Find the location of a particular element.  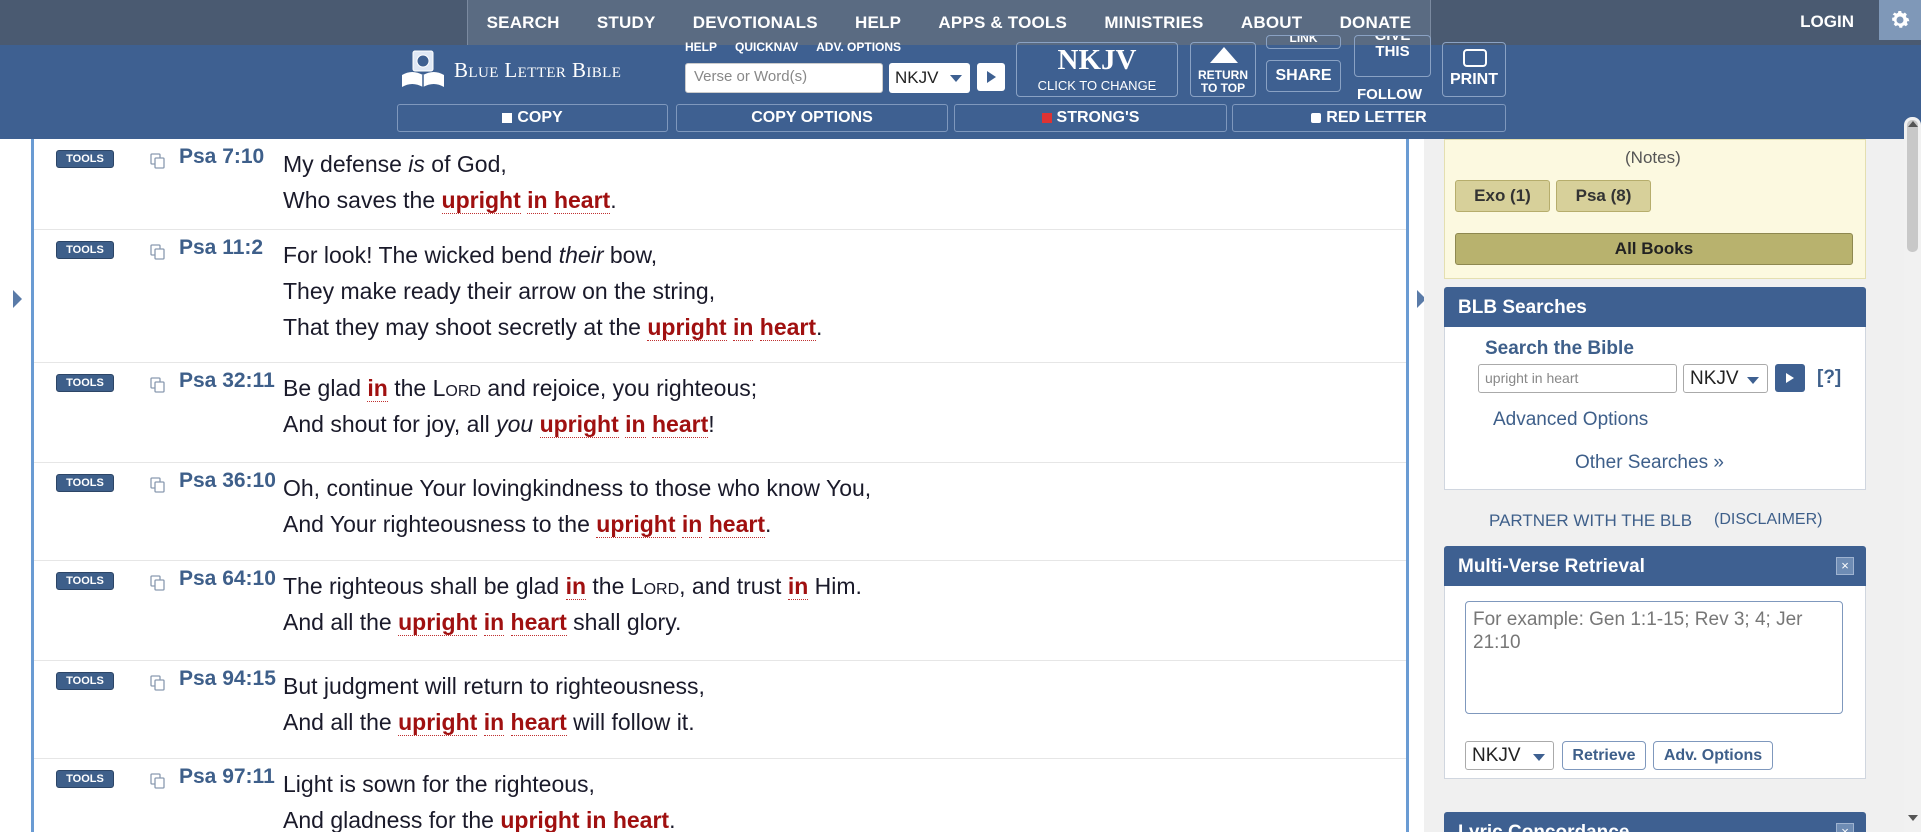

expand-left-icon is located at coordinates (17, 299).